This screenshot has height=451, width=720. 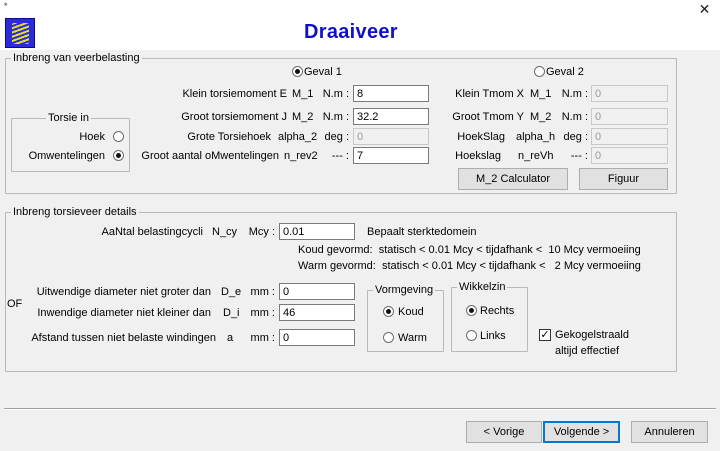 What do you see at coordinates (411, 312) in the screenshot?
I see `forming-cold-label: Koud` at bounding box center [411, 312].